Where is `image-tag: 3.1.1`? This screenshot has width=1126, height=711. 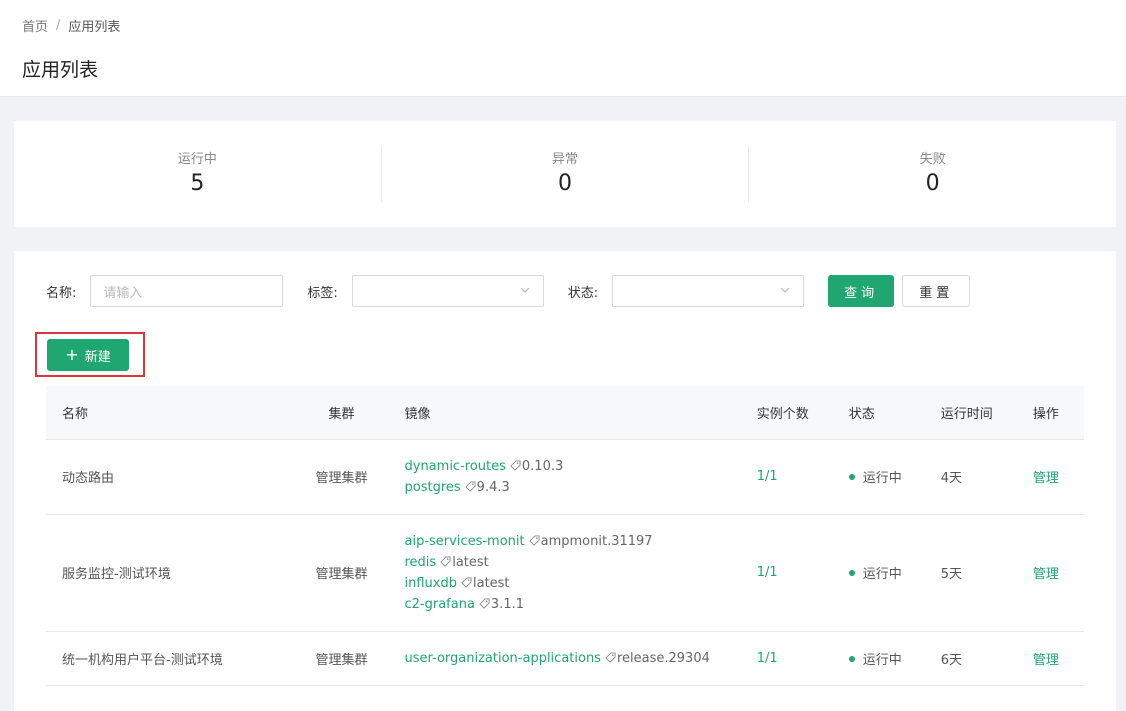 image-tag: 3.1.1 is located at coordinates (507, 604).